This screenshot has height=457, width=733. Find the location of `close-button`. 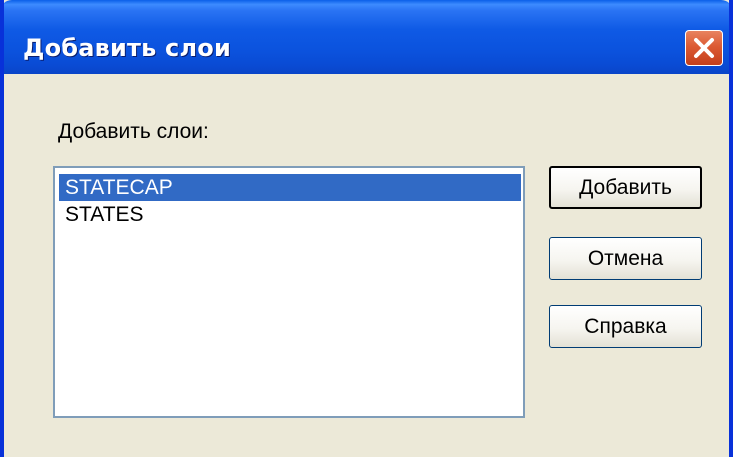

close-button is located at coordinates (704, 48).